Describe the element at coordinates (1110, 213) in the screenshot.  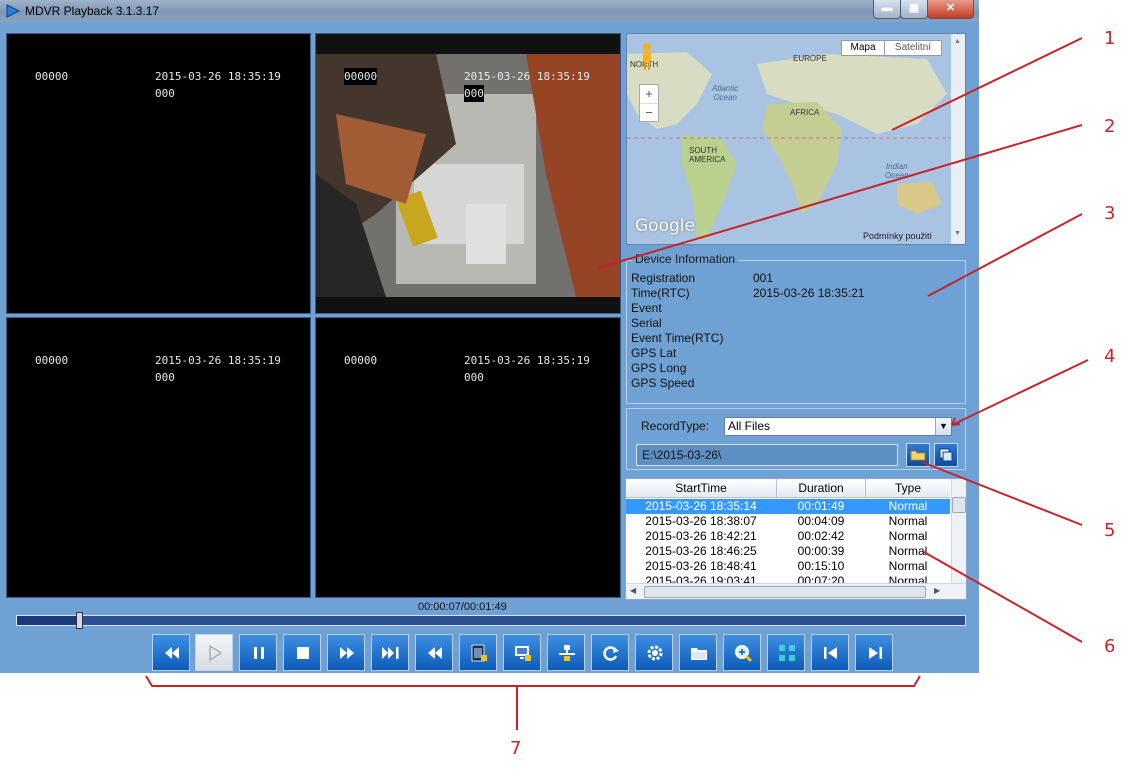
I see `annotation-3: 3` at that location.